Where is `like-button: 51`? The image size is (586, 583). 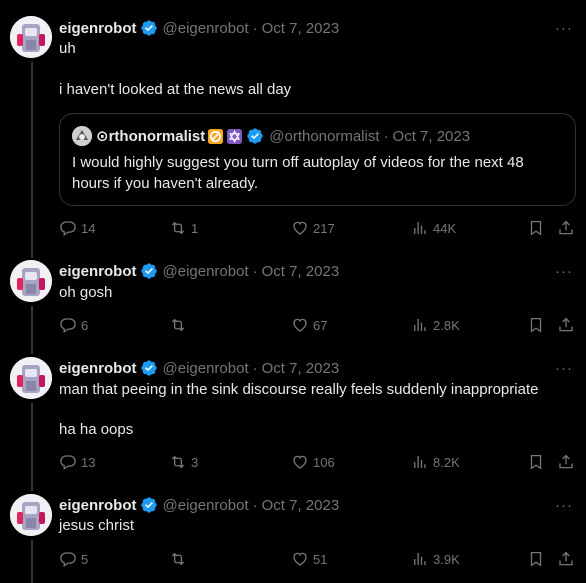 like-button: 51 is located at coordinates (309, 559).